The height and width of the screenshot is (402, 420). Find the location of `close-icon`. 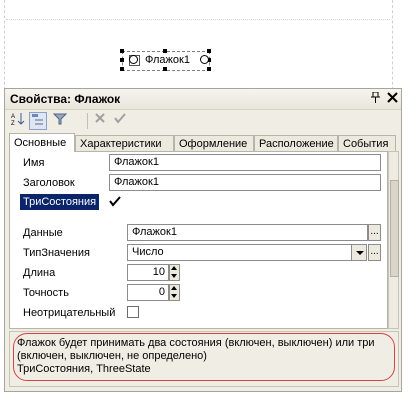

close-icon is located at coordinates (392, 98).